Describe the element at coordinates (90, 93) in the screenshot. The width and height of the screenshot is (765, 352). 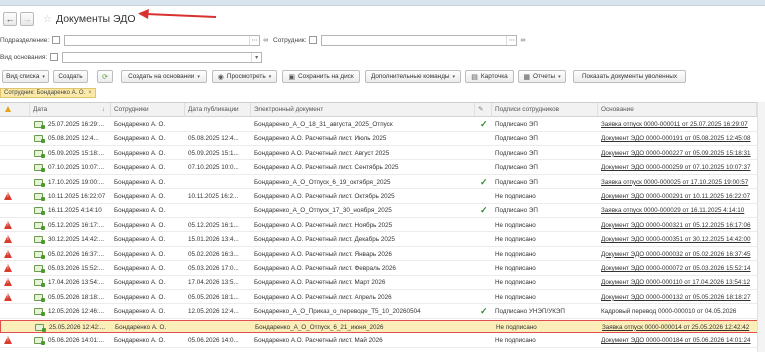
I see `close-icon: ×` at that location.